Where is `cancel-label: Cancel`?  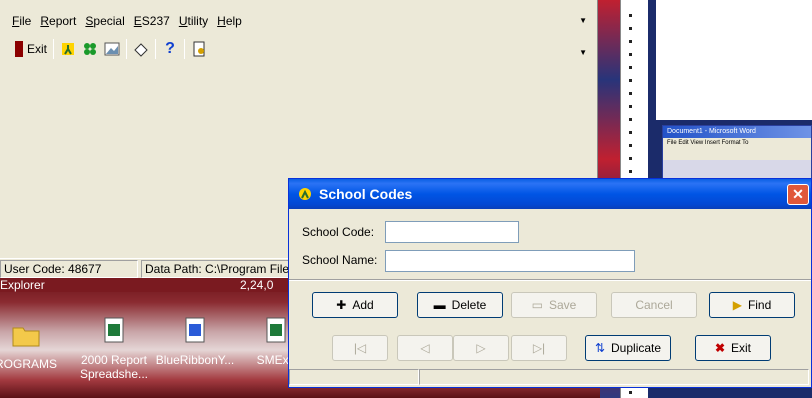 cancel-label: Cancel is located at coordinates (654, 305).